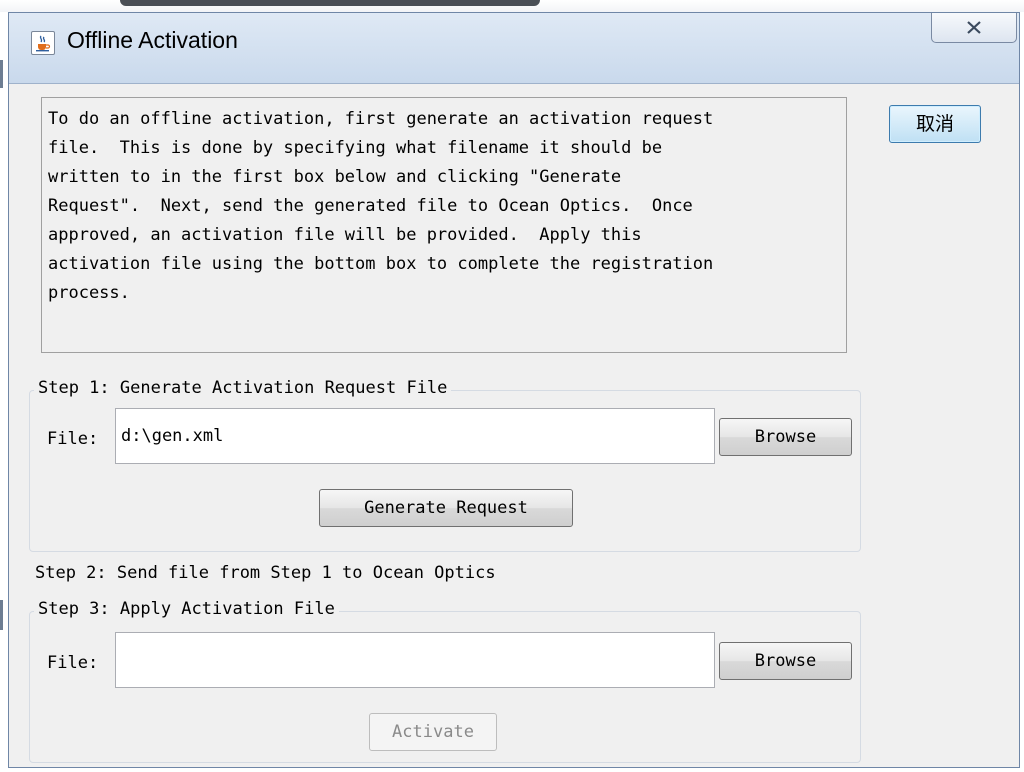 The height and width of the screenshot is (772, 1024). I want to click on step1-file-label: File:, so click(73, 439).